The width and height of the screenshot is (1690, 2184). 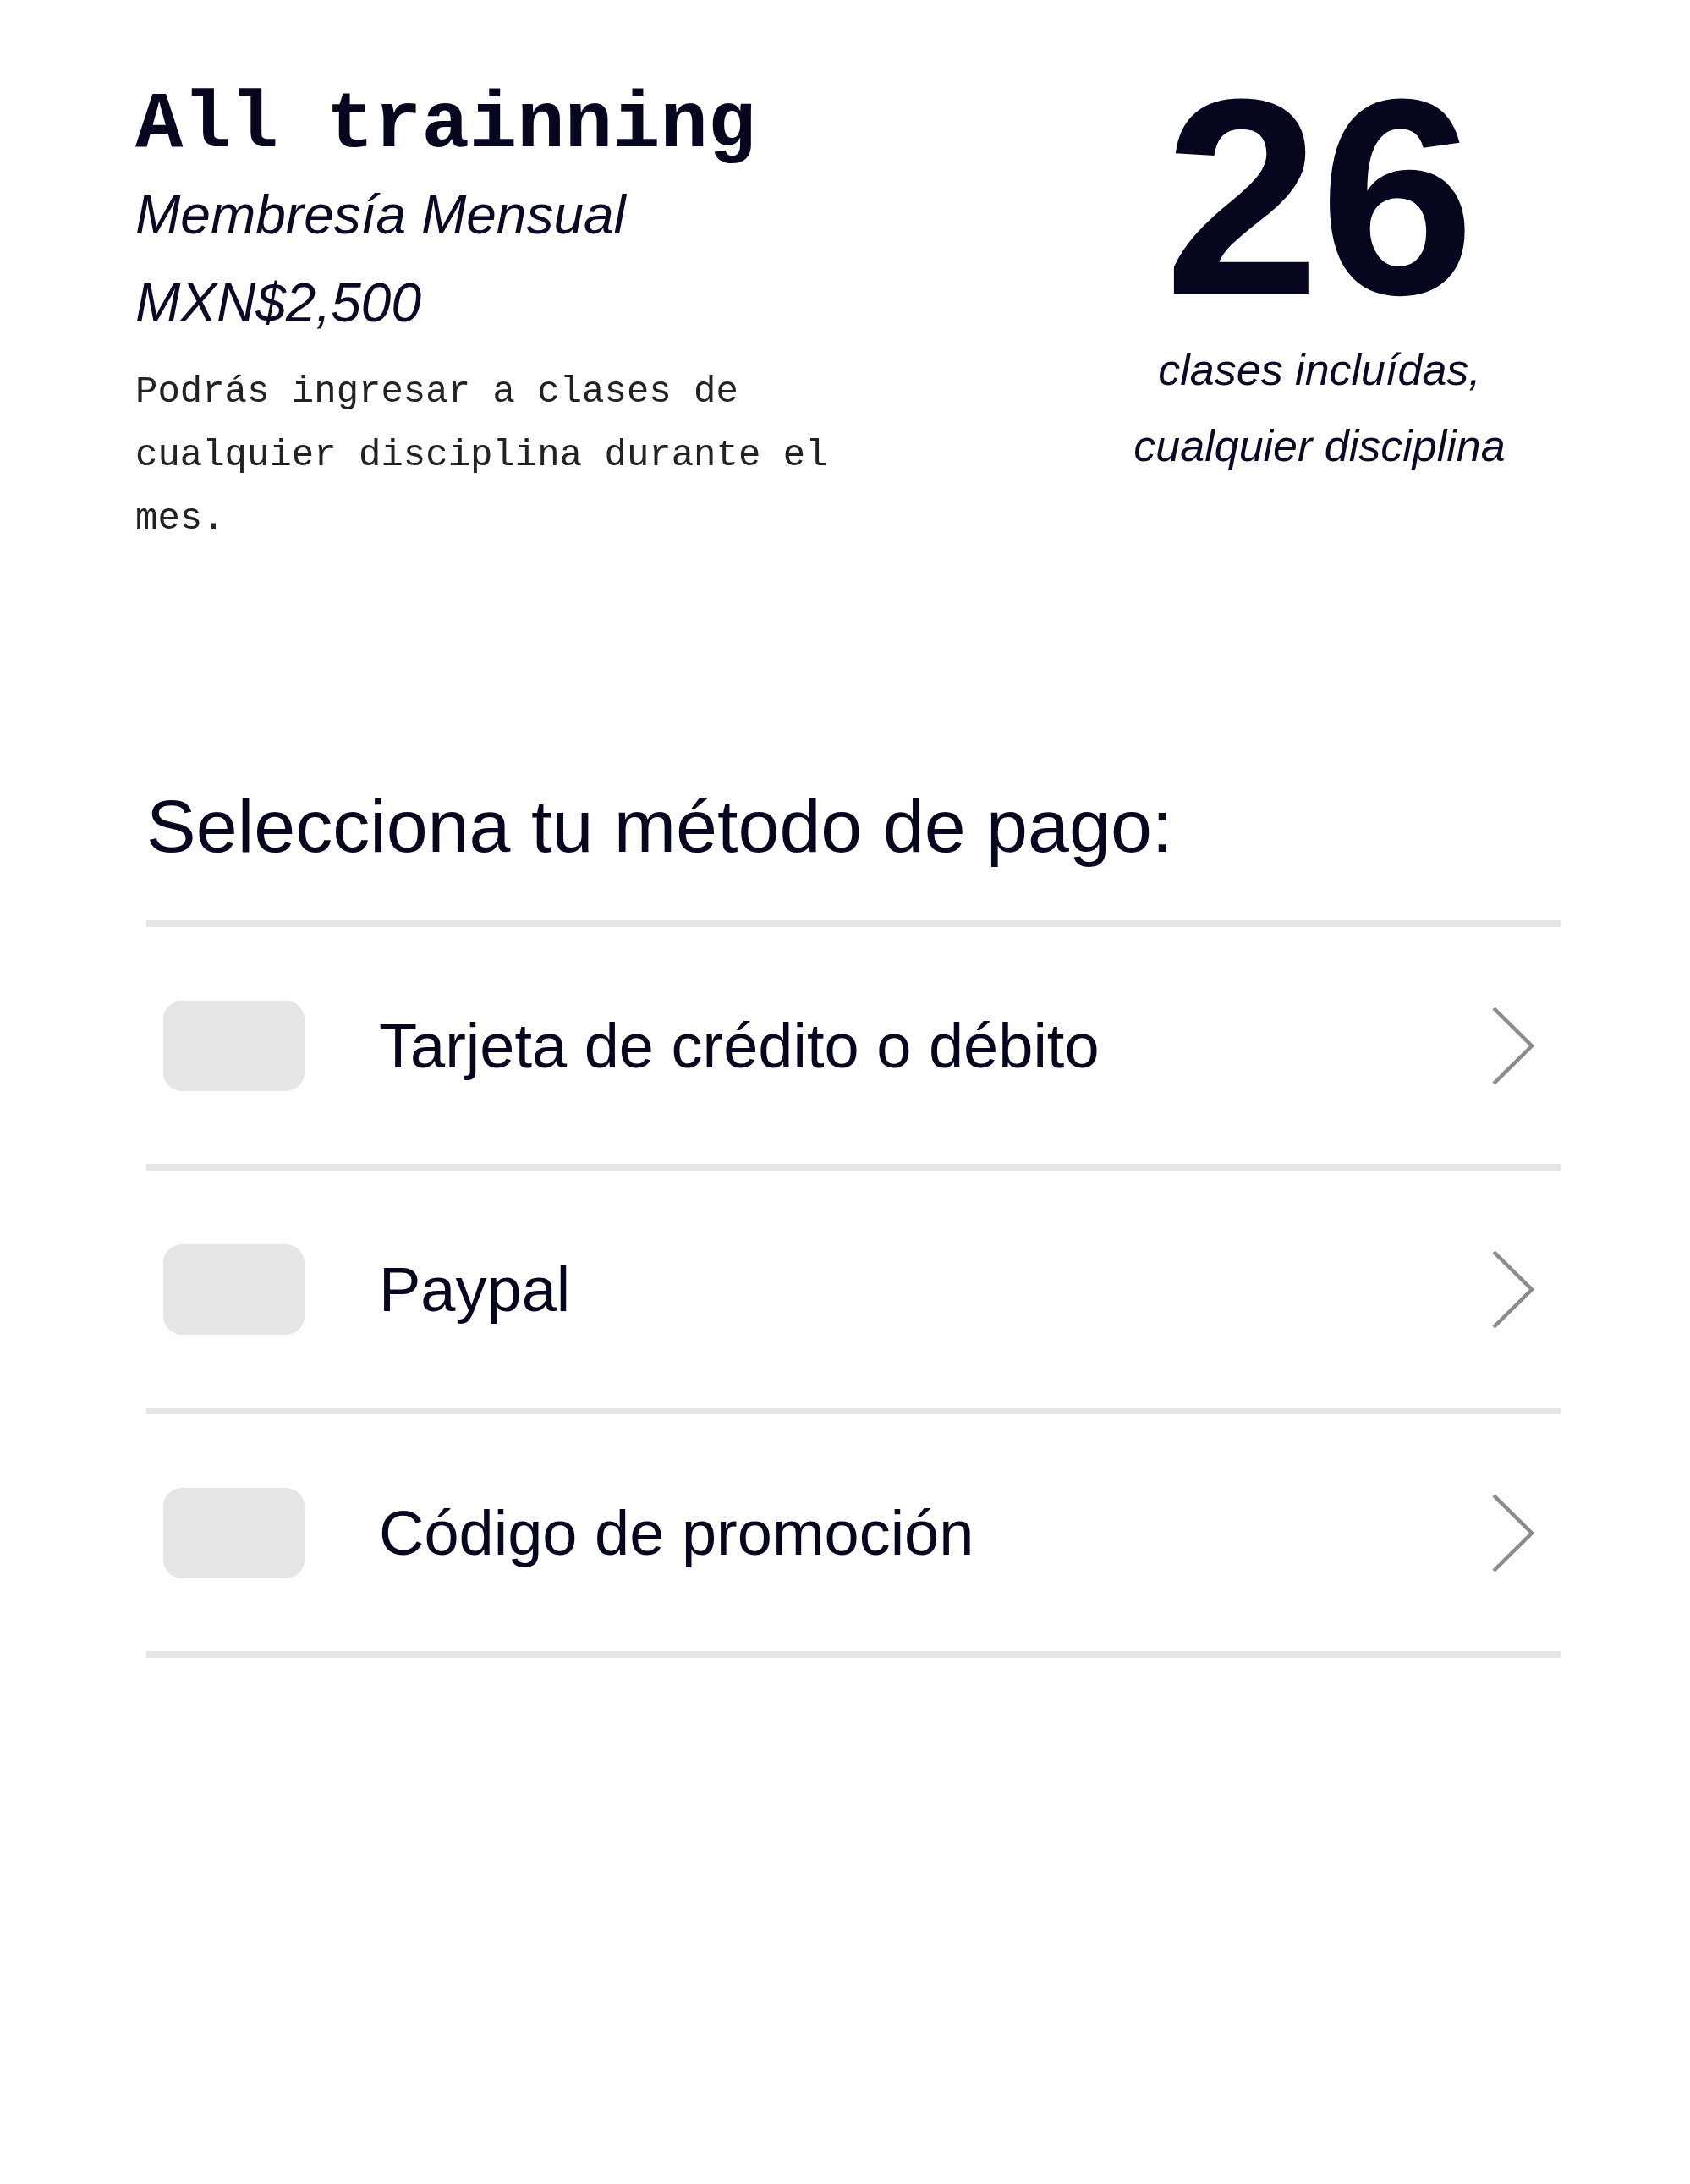 What do you see at coordinates (1320, 408) in the screenshot?
I see `class-count-caption: clases incluídas, cualquier disciplina` at bounding box center [1320, 408].